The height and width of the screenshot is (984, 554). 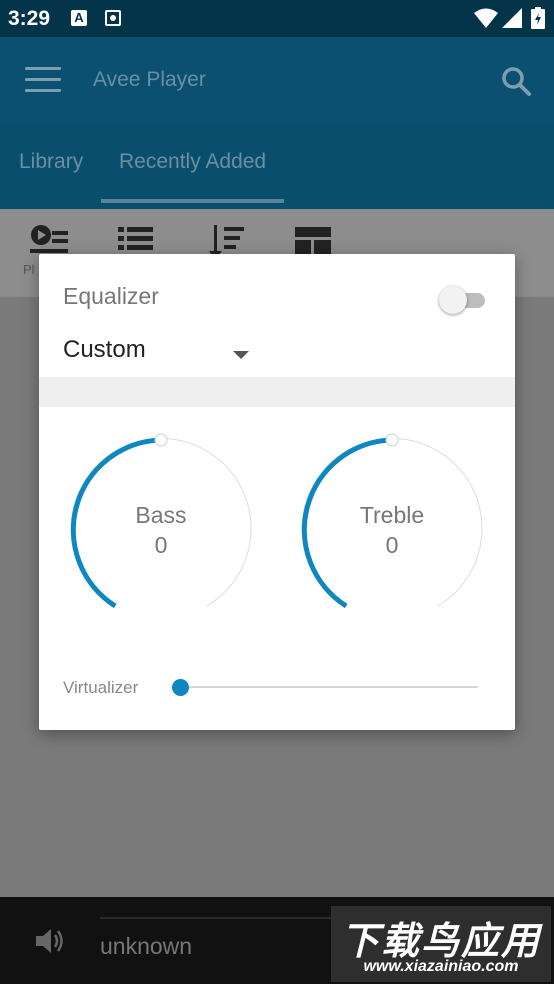 What do you see at coordinates (215, 918) in the screenshot?
I see `playback-progress` at bounding box center [215, 918].